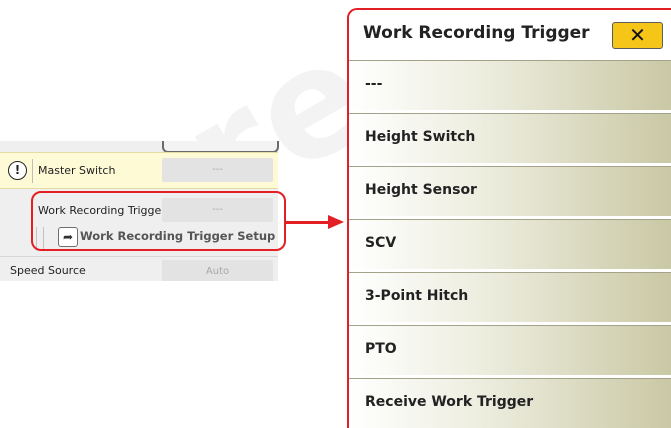  Describe the element at coordinates (420, 137) in the screenshot. I see `option-label: Height Switch` at that location.